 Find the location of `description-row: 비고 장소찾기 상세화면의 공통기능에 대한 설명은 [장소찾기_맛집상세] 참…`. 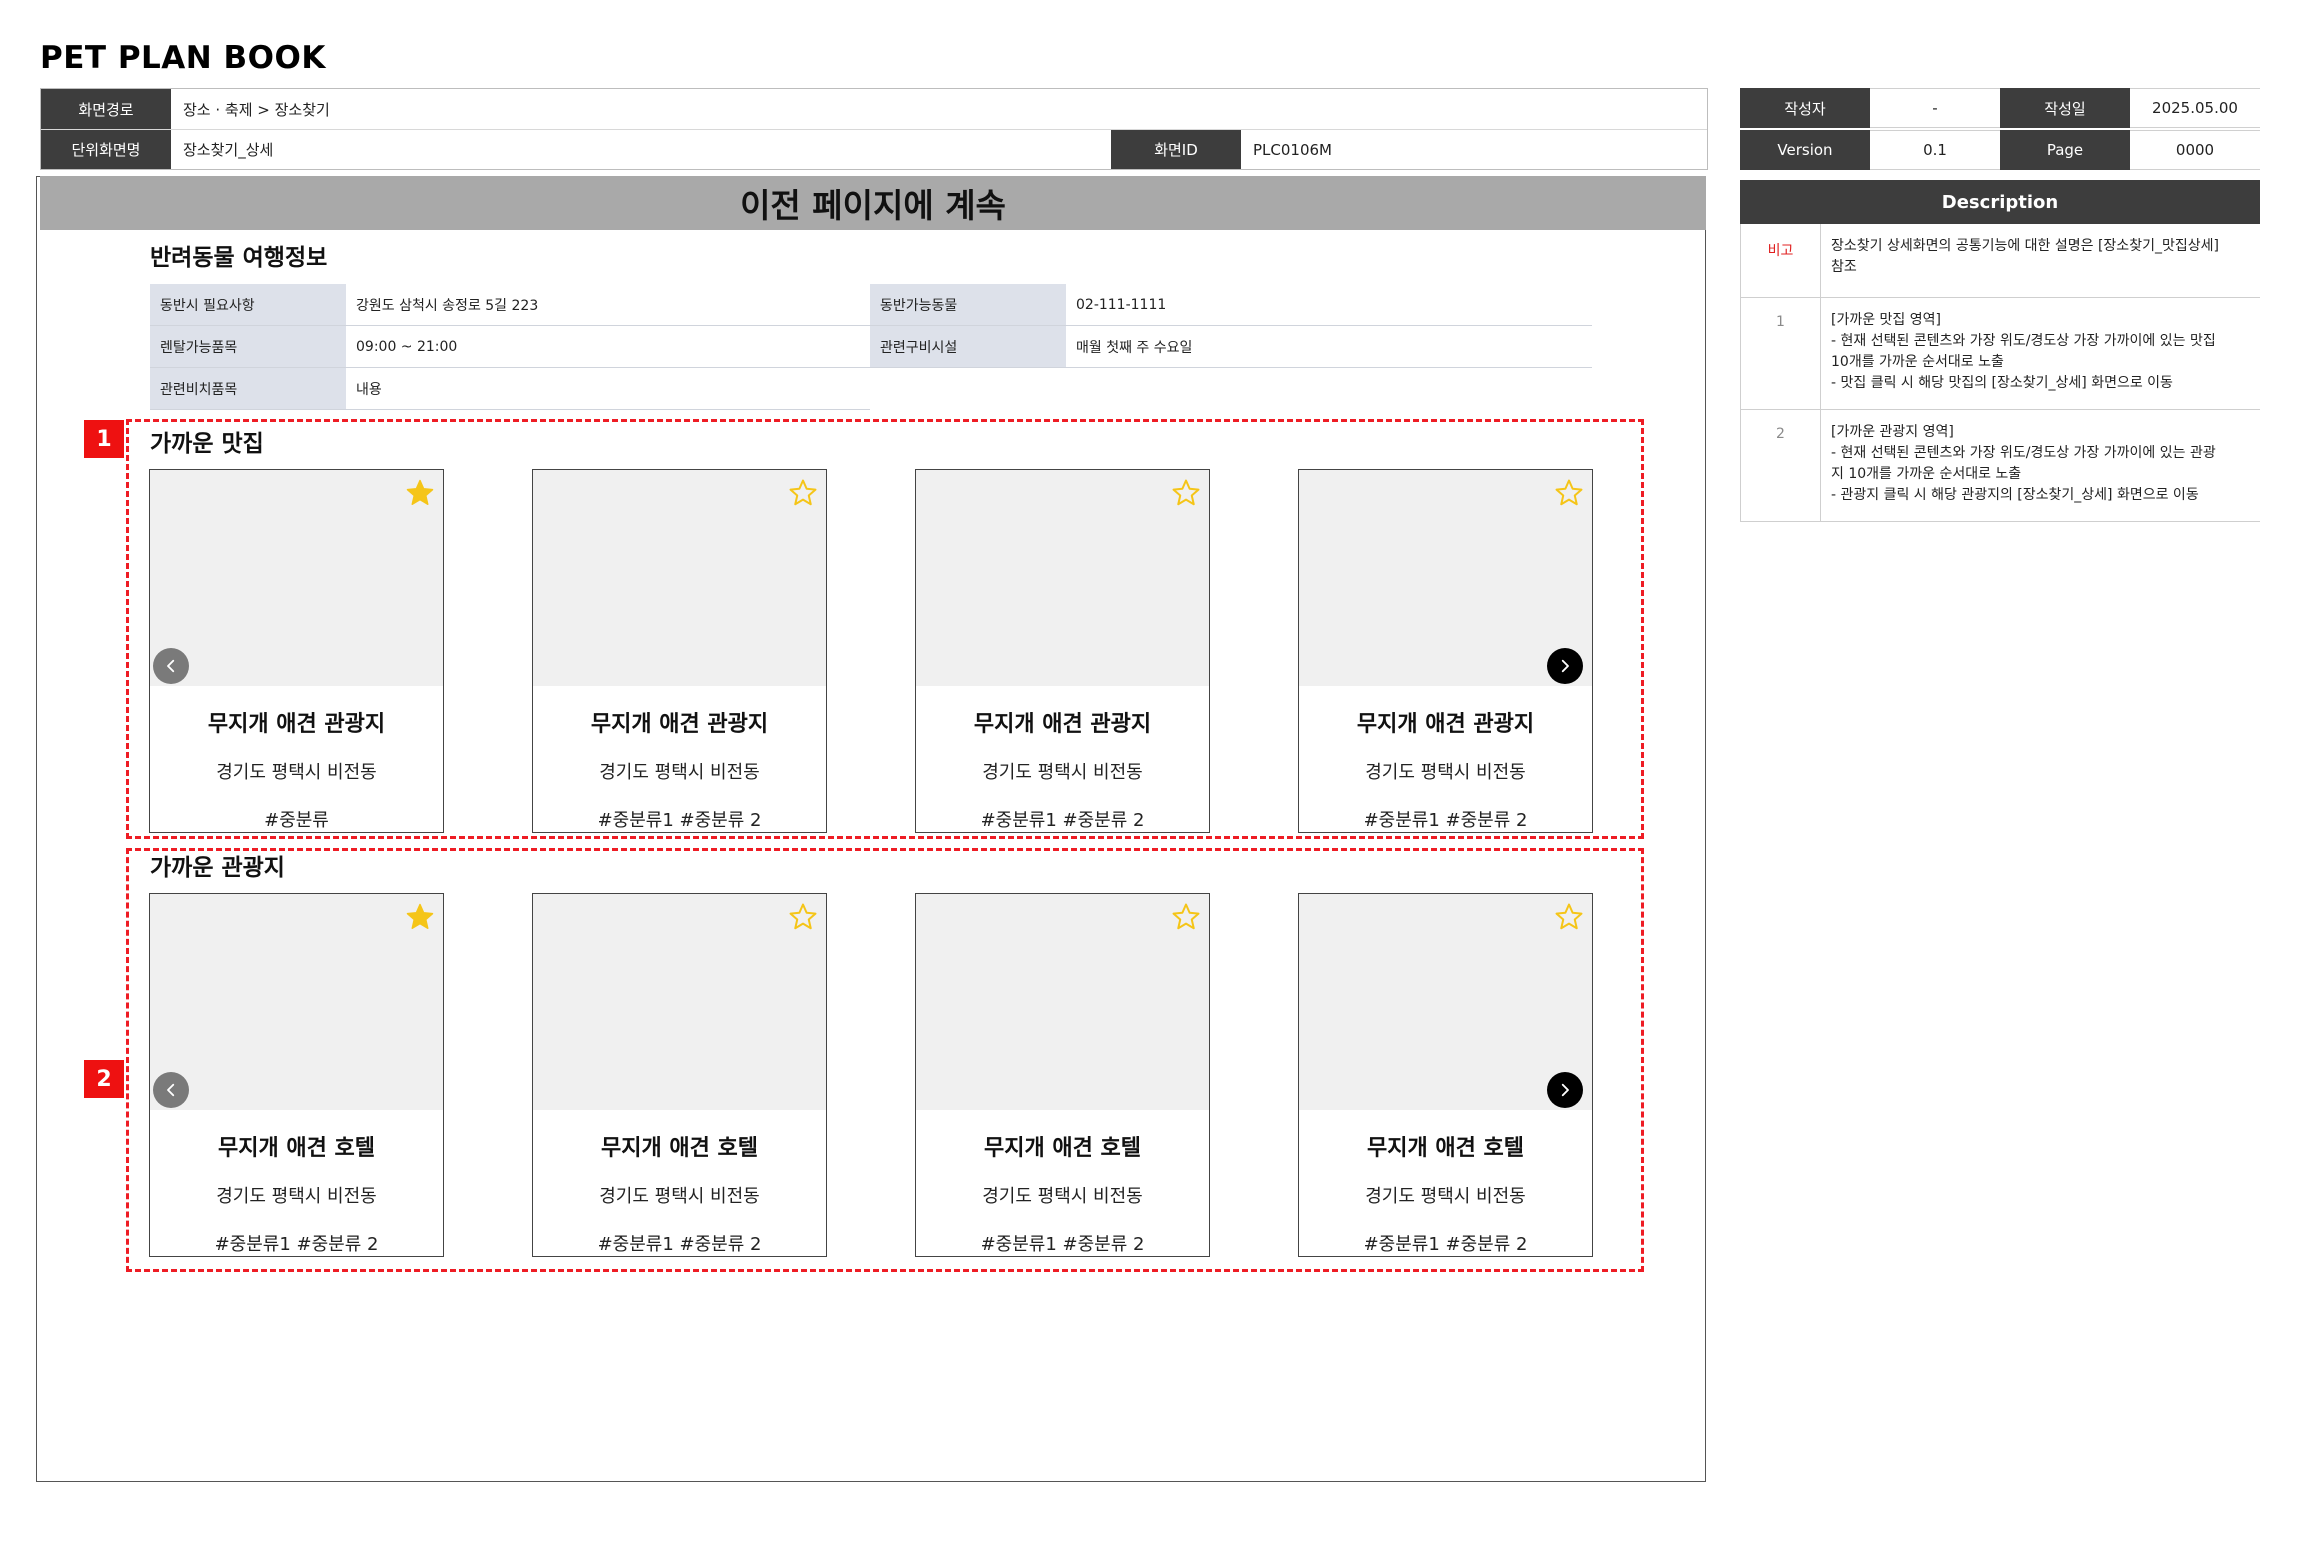

description-row: 비고 장소찾기 상세화면의 공통기능에 대한 설명은 [장소찾기_맛집상세] 참… is located at coordinates (2000, 261).